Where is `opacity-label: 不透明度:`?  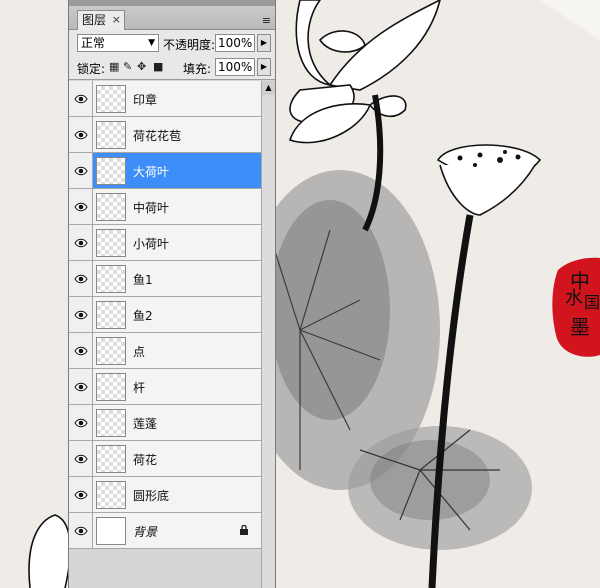 opacity-label: 不透明度: is located at coordinates (189, 45).